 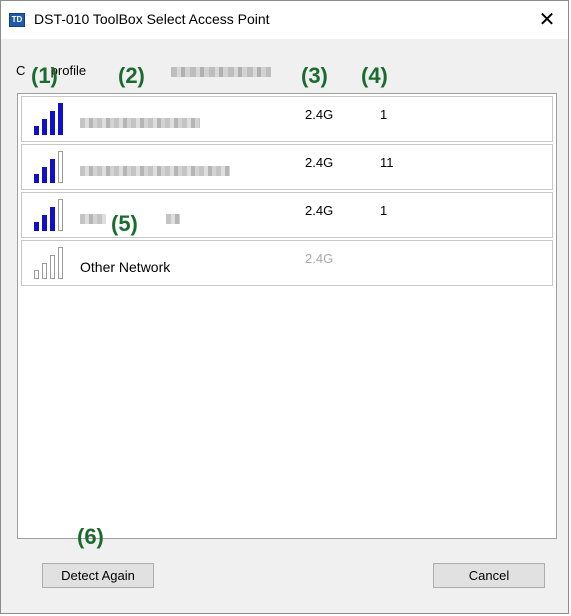 I want to click on callout-4: (4), so click(x=374, y=75).